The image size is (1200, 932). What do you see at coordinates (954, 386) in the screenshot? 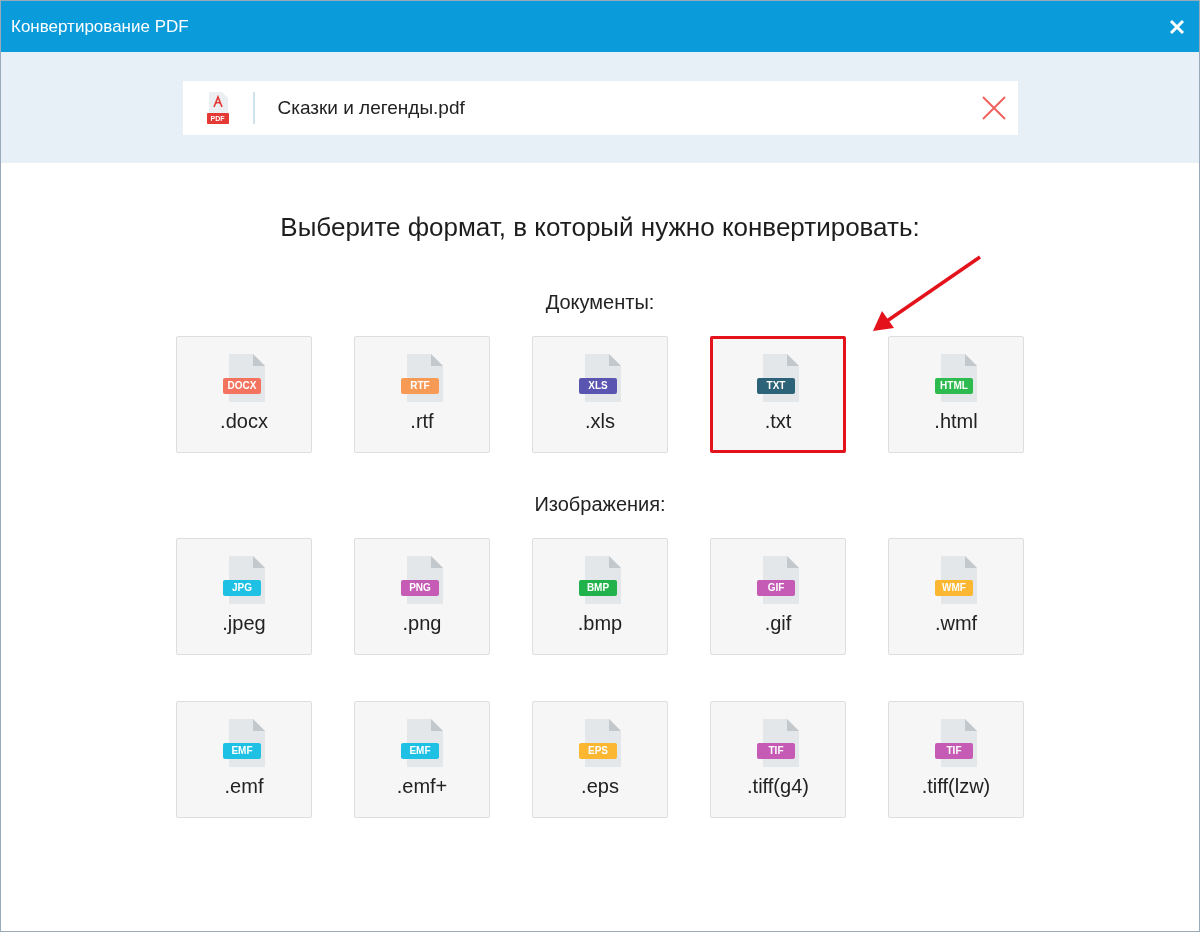
I see `format-badge: HTML` at bounding box center [954, 386].